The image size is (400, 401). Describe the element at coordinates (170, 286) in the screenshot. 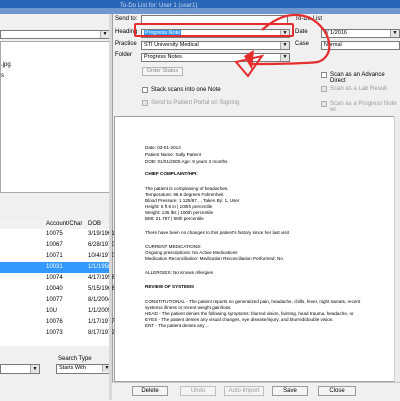

I see `doc-heading: REVIEW OF SYSTEMS` at that location.